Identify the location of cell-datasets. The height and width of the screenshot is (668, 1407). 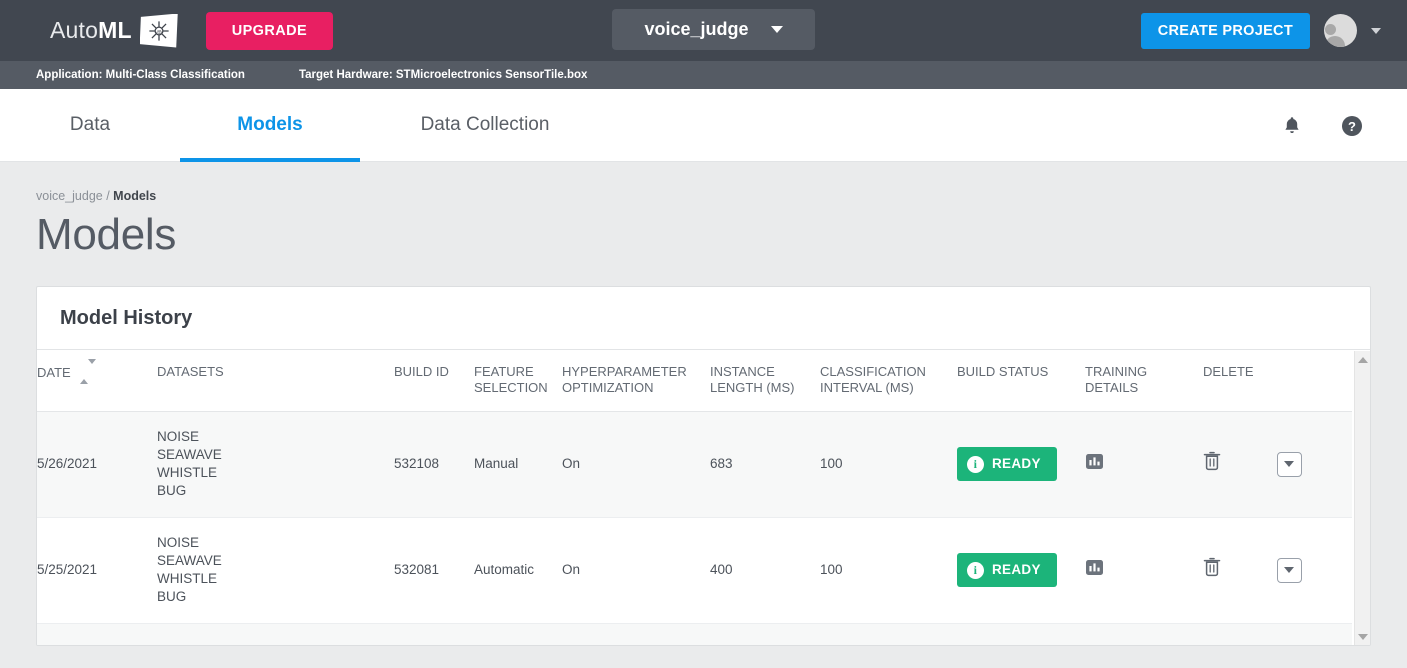
(275, 634).